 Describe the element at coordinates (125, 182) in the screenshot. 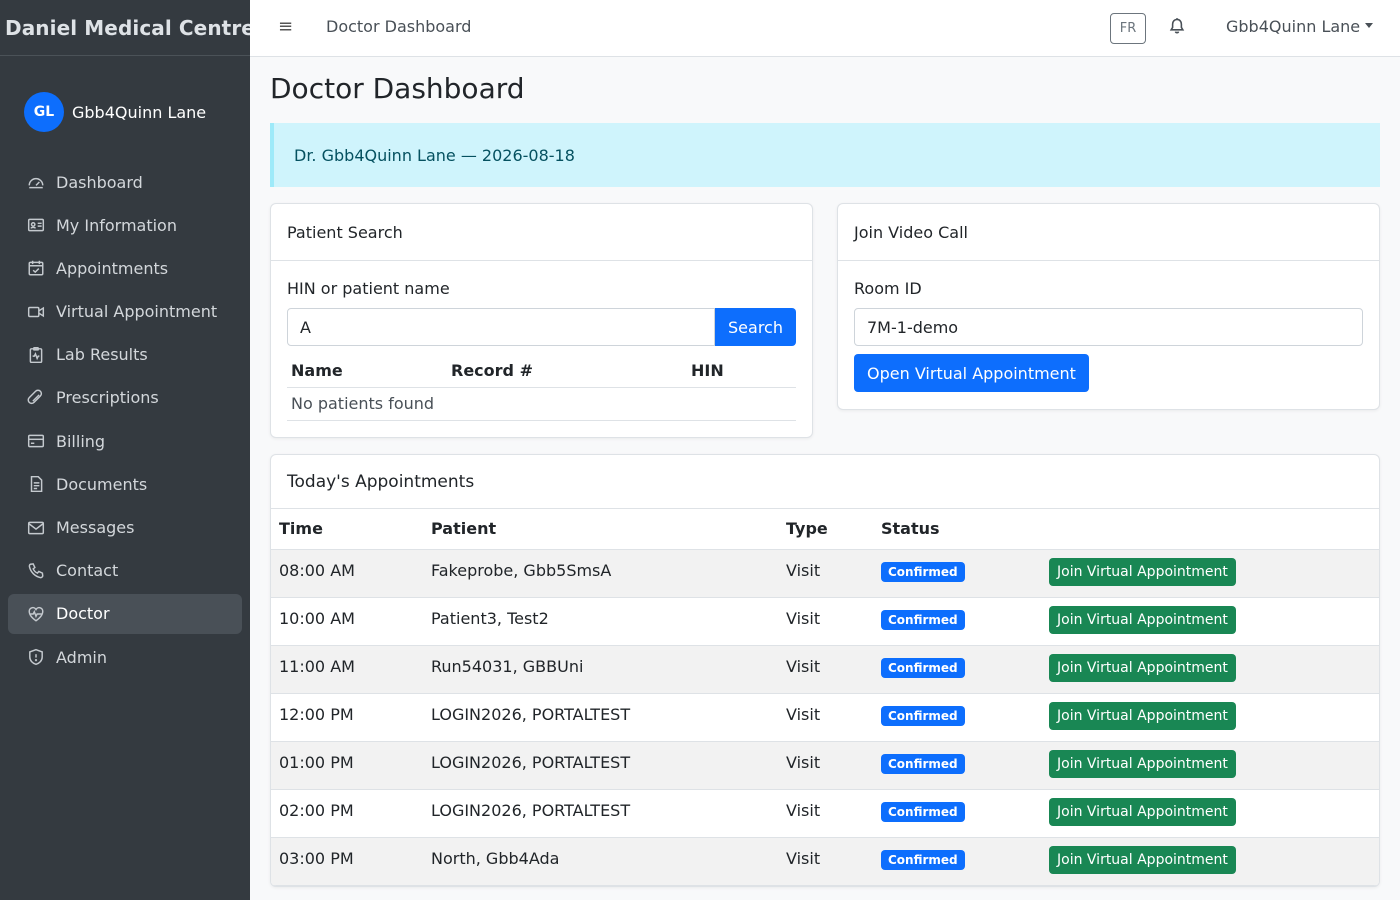

I see `sidebar-item-dashboard: Dashboard` at that location.